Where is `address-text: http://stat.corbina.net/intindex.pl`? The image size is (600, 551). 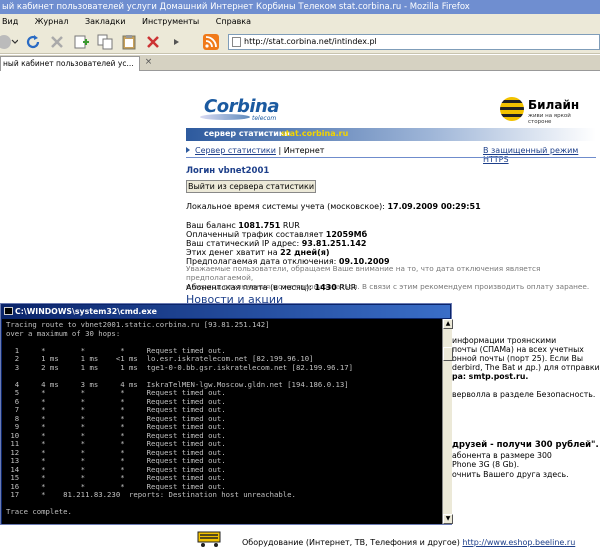 address-text: http://stat.corbina.net/intindex.pl is located at coordinates (310, 41).